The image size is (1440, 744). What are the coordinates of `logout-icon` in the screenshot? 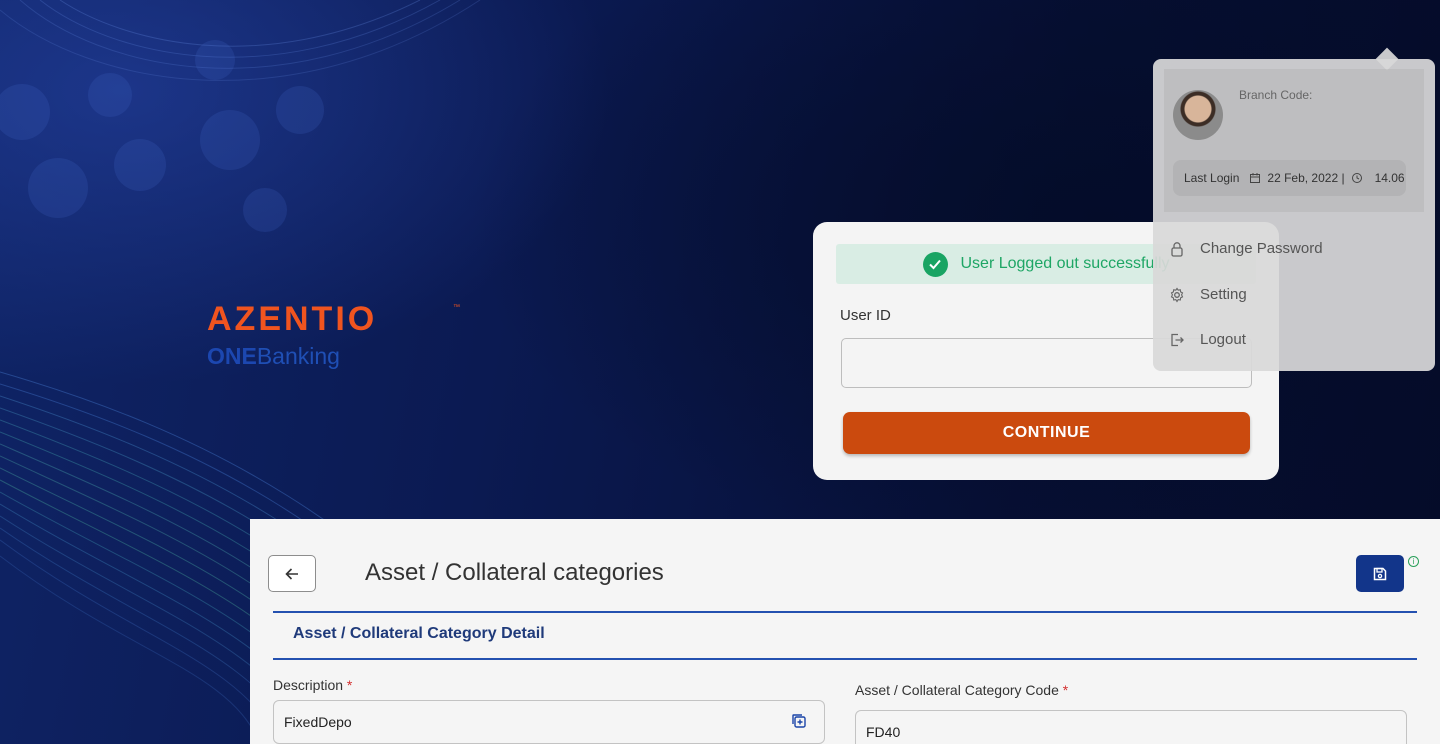 It's located at (1177, 339).